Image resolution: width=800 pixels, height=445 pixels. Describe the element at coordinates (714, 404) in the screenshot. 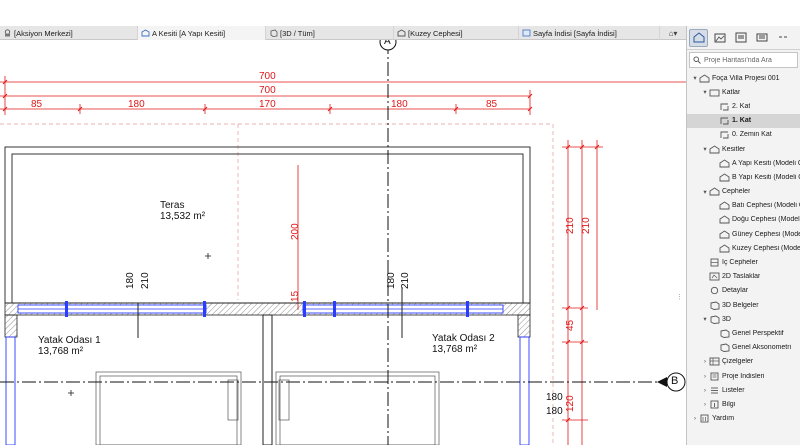

I see `info-icon` at that location.